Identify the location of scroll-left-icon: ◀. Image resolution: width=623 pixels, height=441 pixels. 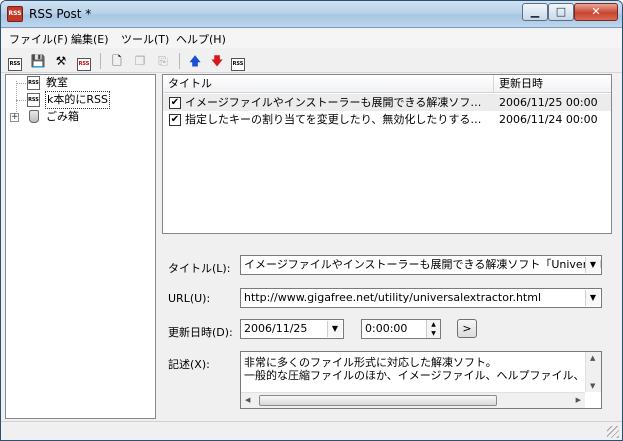
(247, 400).